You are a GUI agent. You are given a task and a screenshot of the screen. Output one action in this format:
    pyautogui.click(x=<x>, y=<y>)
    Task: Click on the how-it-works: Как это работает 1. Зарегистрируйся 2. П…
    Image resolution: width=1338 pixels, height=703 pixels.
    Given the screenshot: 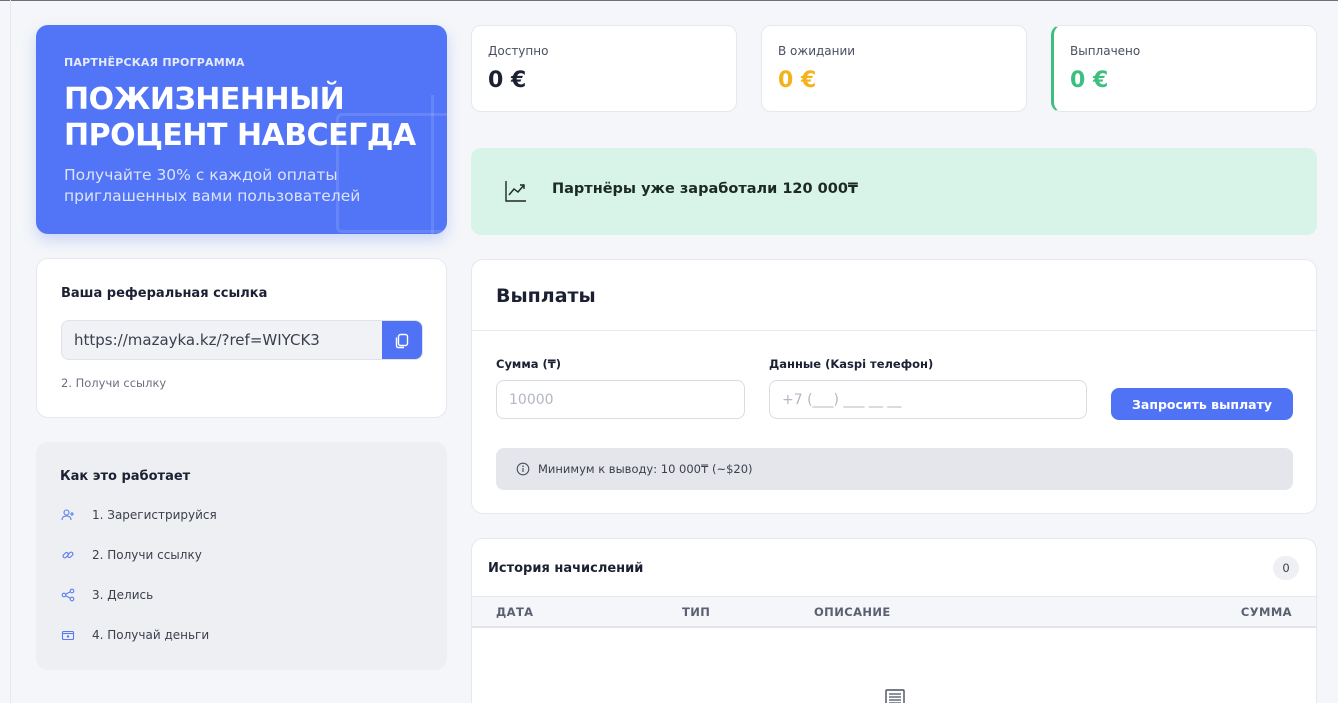 What is the action you would take?
    pyautogui.click(x=241, y=556)
    